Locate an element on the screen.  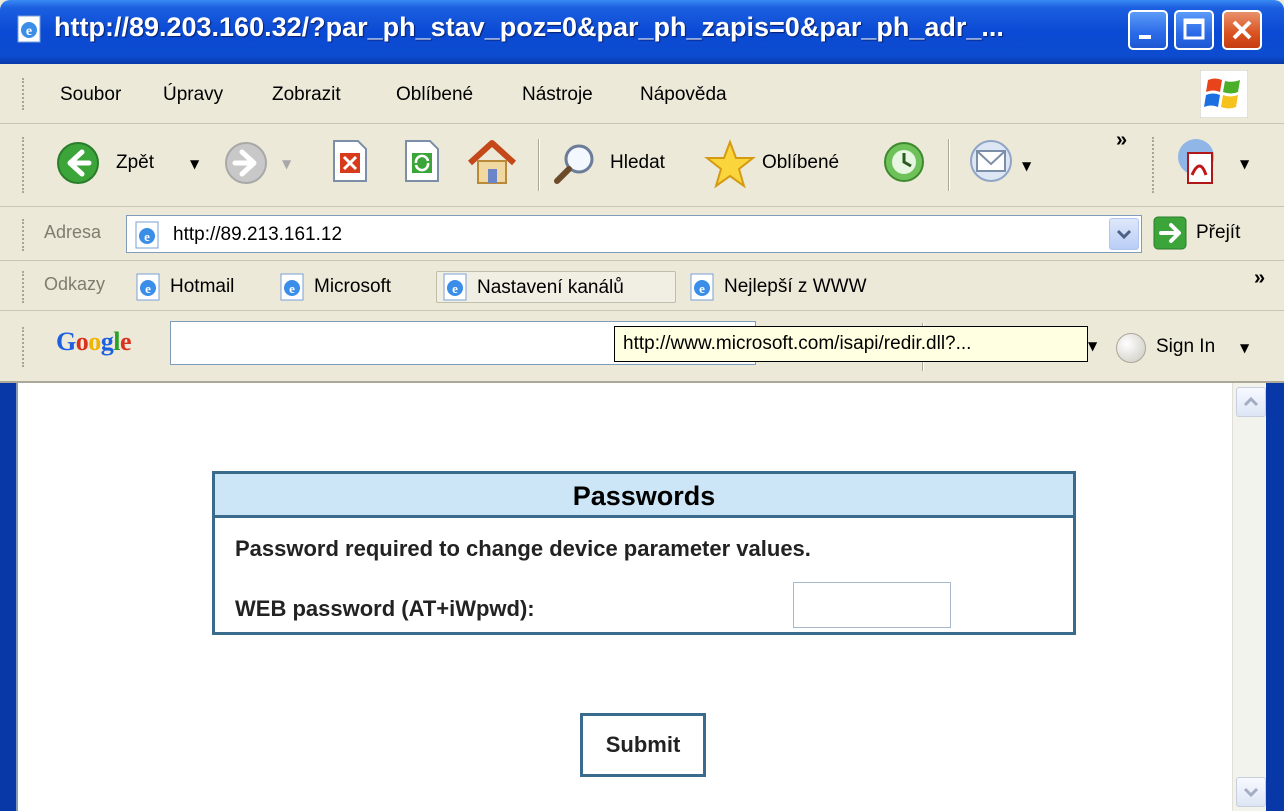
search-label: Hledat is located at coordinates (637, 162).